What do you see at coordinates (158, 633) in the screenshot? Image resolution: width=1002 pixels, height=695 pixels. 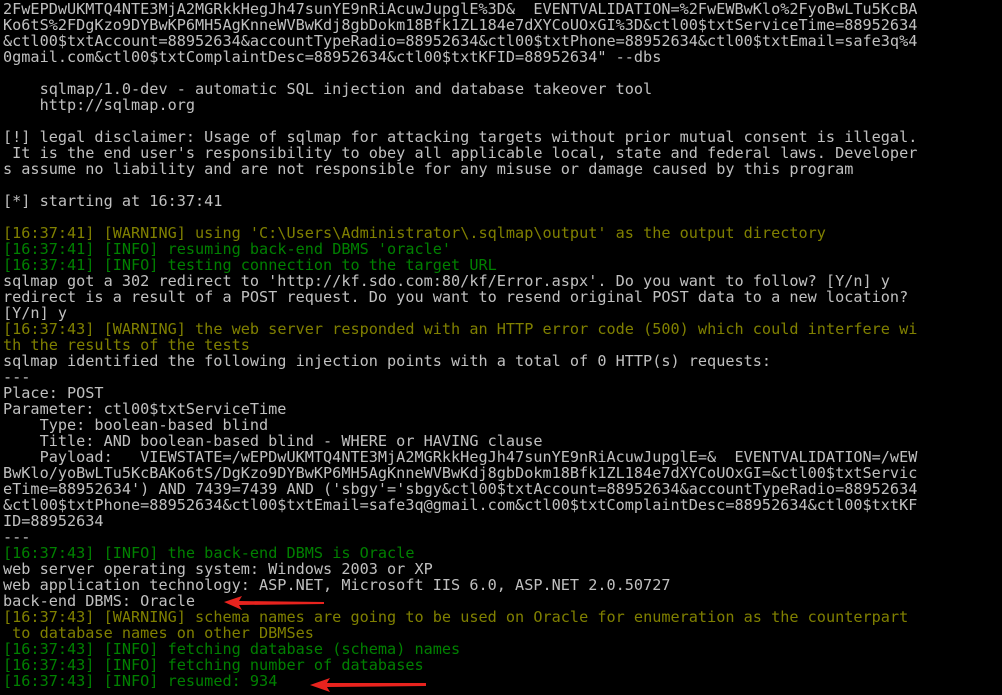 I see `terminal-text-warn-msg: to database names on other DBMSes` at bounding box center [158, 633].